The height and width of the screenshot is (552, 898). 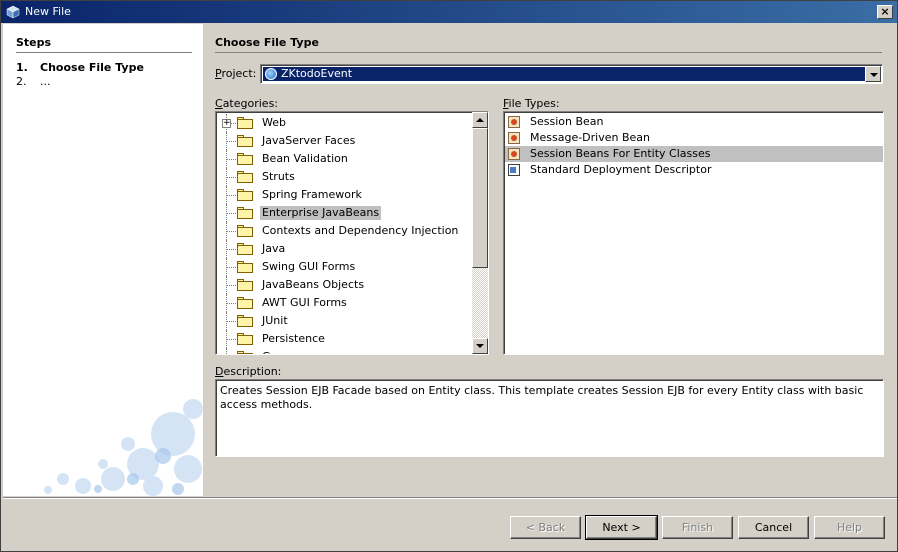 I want to click on chevron-down-icon, so click(x=873, y=74).